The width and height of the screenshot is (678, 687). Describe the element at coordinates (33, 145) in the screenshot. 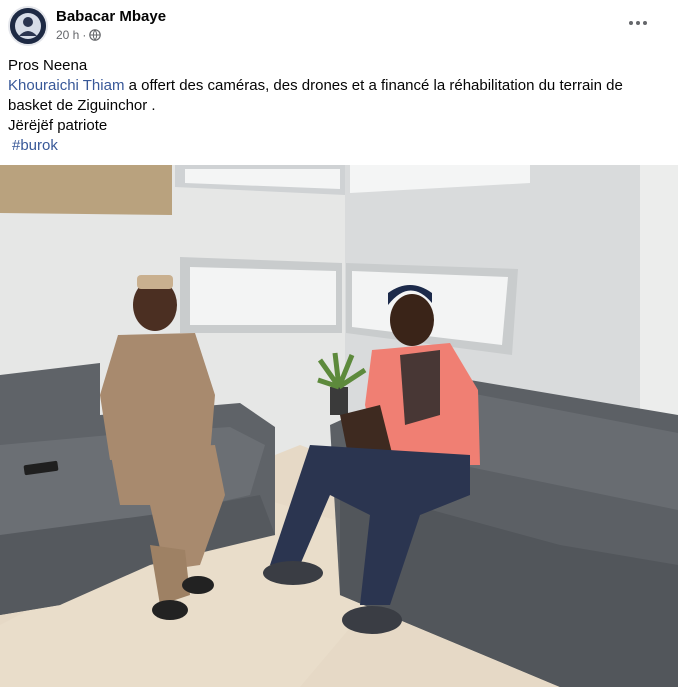

I see `hashtag-link: #burok` at that location.